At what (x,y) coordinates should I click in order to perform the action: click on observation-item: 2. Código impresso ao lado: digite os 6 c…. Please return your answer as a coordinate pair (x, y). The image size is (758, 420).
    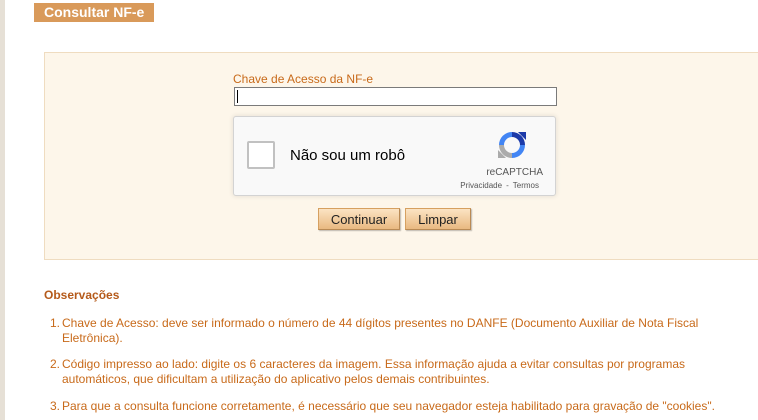
    Looking at the image, I should click on (395, 372).